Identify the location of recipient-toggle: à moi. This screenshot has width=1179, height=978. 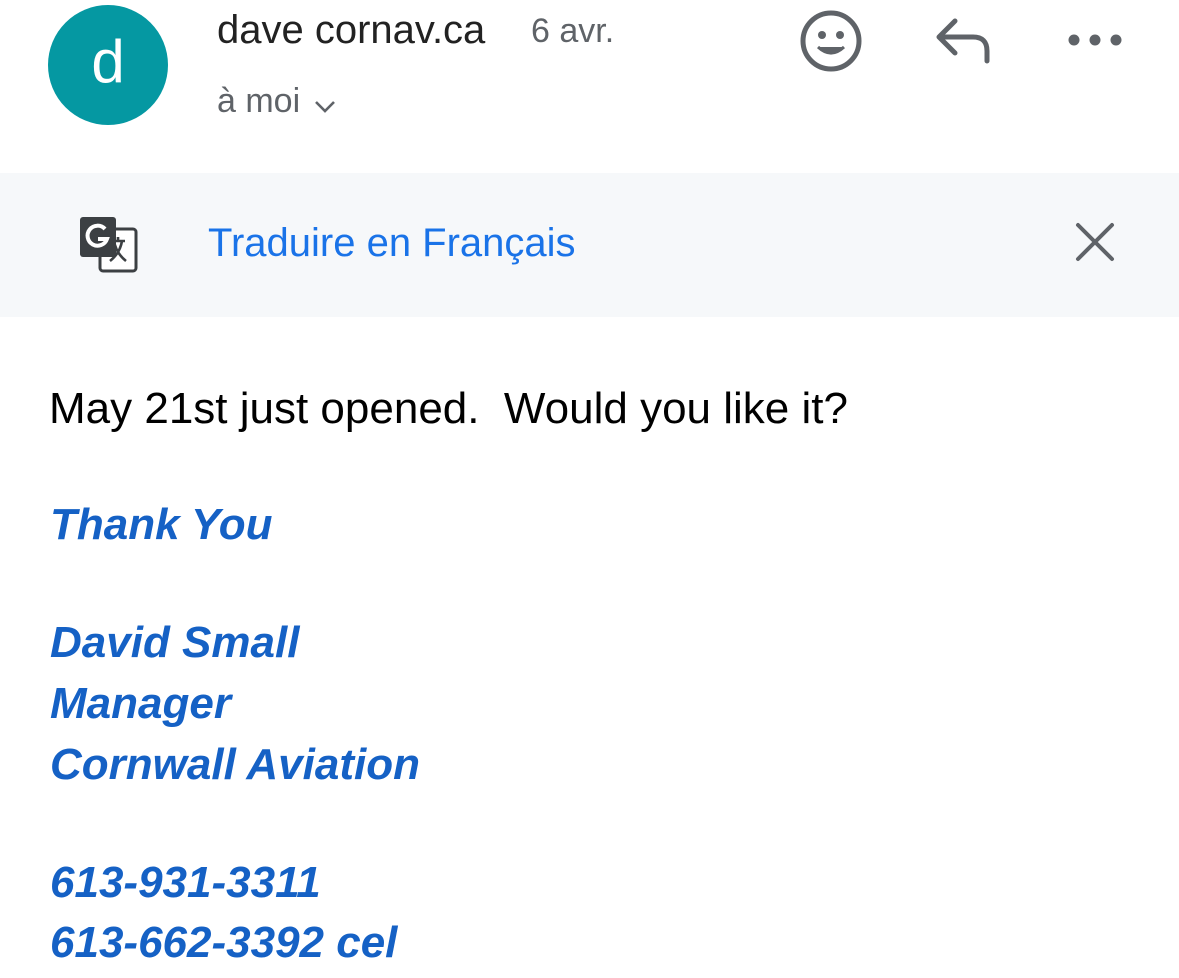
(276, 101).